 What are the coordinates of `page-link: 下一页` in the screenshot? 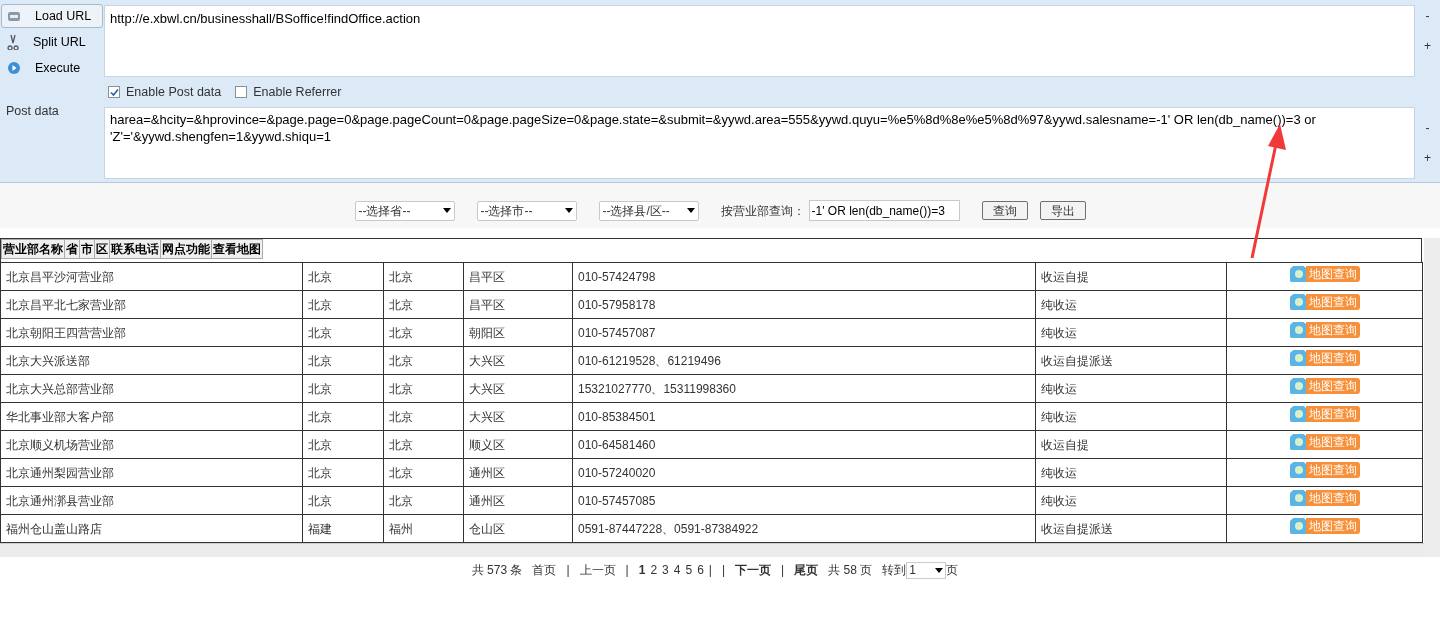 It's located at (753, 570).